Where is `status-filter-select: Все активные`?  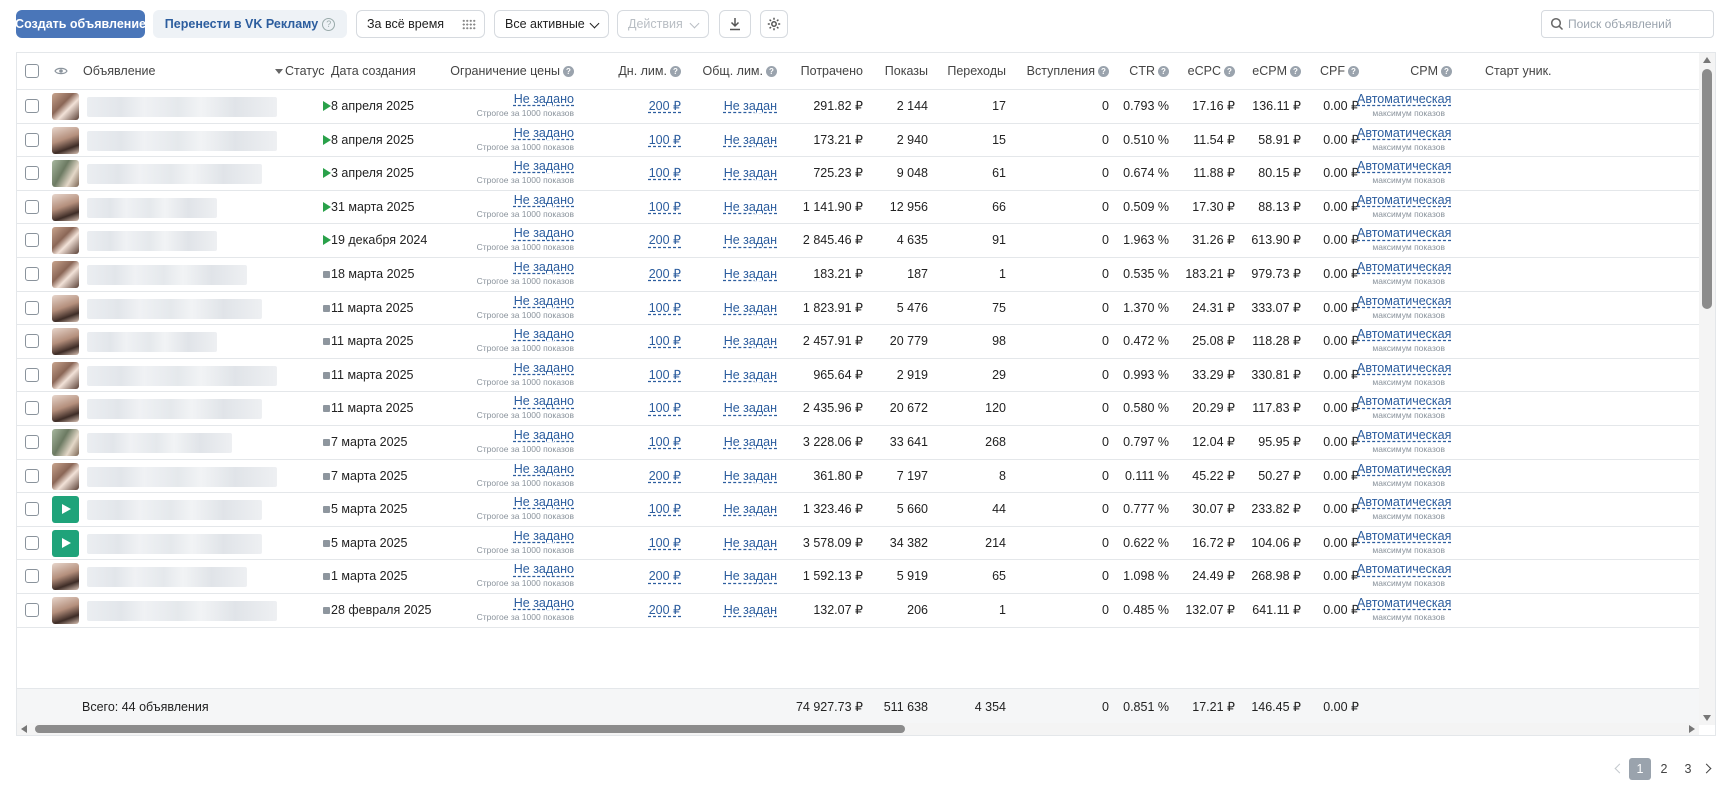
status-filter-select: Все активные is located at coordinates (551, 24).